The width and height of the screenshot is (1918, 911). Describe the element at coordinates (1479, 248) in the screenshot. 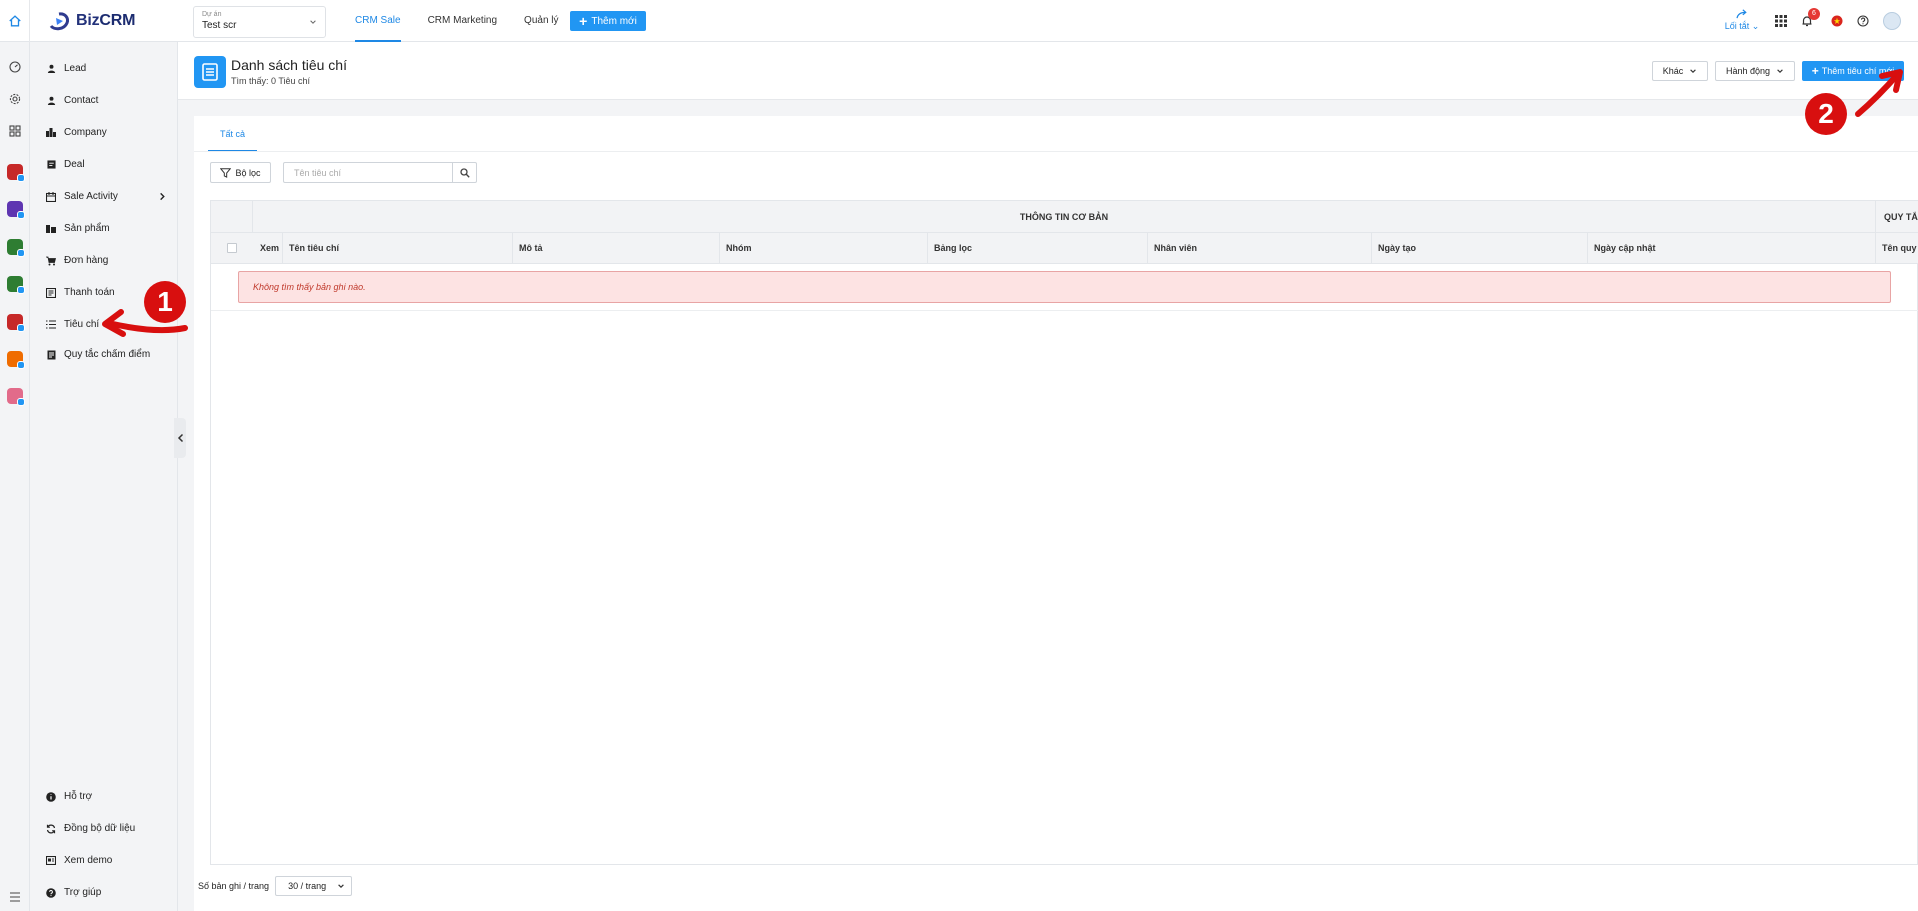

I see `col-created-date: Ngày tạo` at that location.